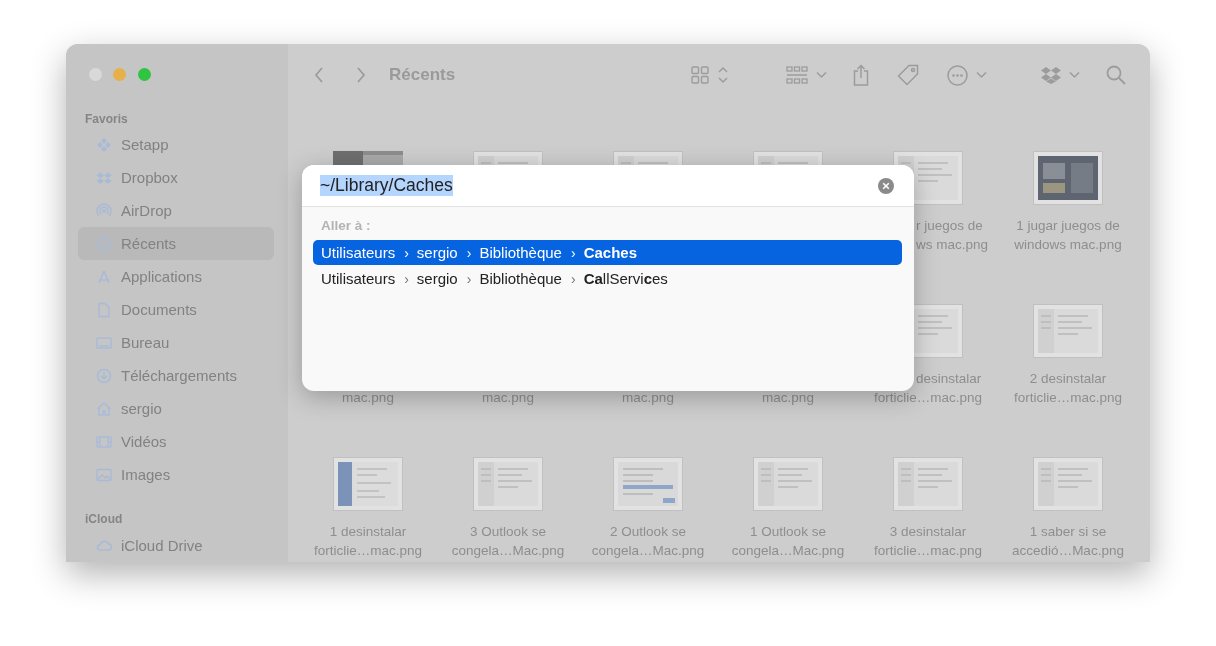 This screenshot has width=1216, height=646. What do you see at coordinates (1068, 226) in the screenshot?
I see `file-name: 1 jugar juegos de` at bounding box center [1068, 226].